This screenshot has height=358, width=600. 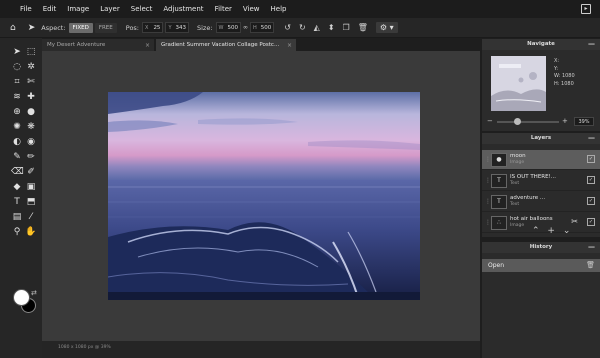 What do you see at coordinates (499, 223) in the screenshot?
I see `layer-thumbnail: ∴` at bounding box center [499, 223].